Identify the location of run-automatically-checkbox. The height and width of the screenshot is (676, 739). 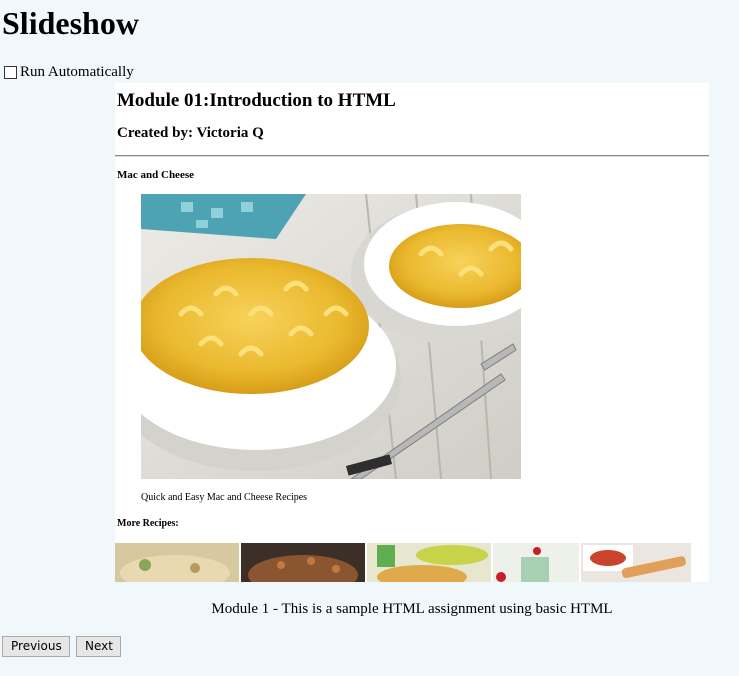
(10, 72).